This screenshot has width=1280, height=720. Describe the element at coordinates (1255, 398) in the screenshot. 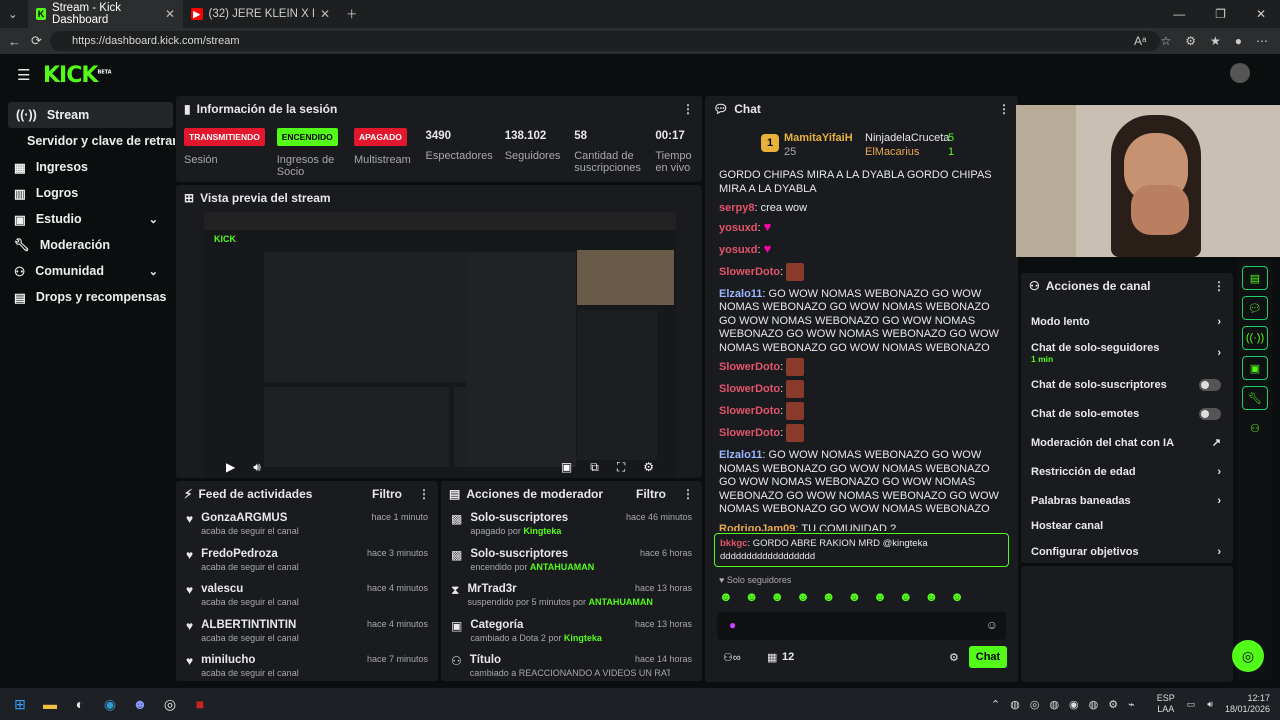

I see `wrench-icon: 🔧︎` at that location.